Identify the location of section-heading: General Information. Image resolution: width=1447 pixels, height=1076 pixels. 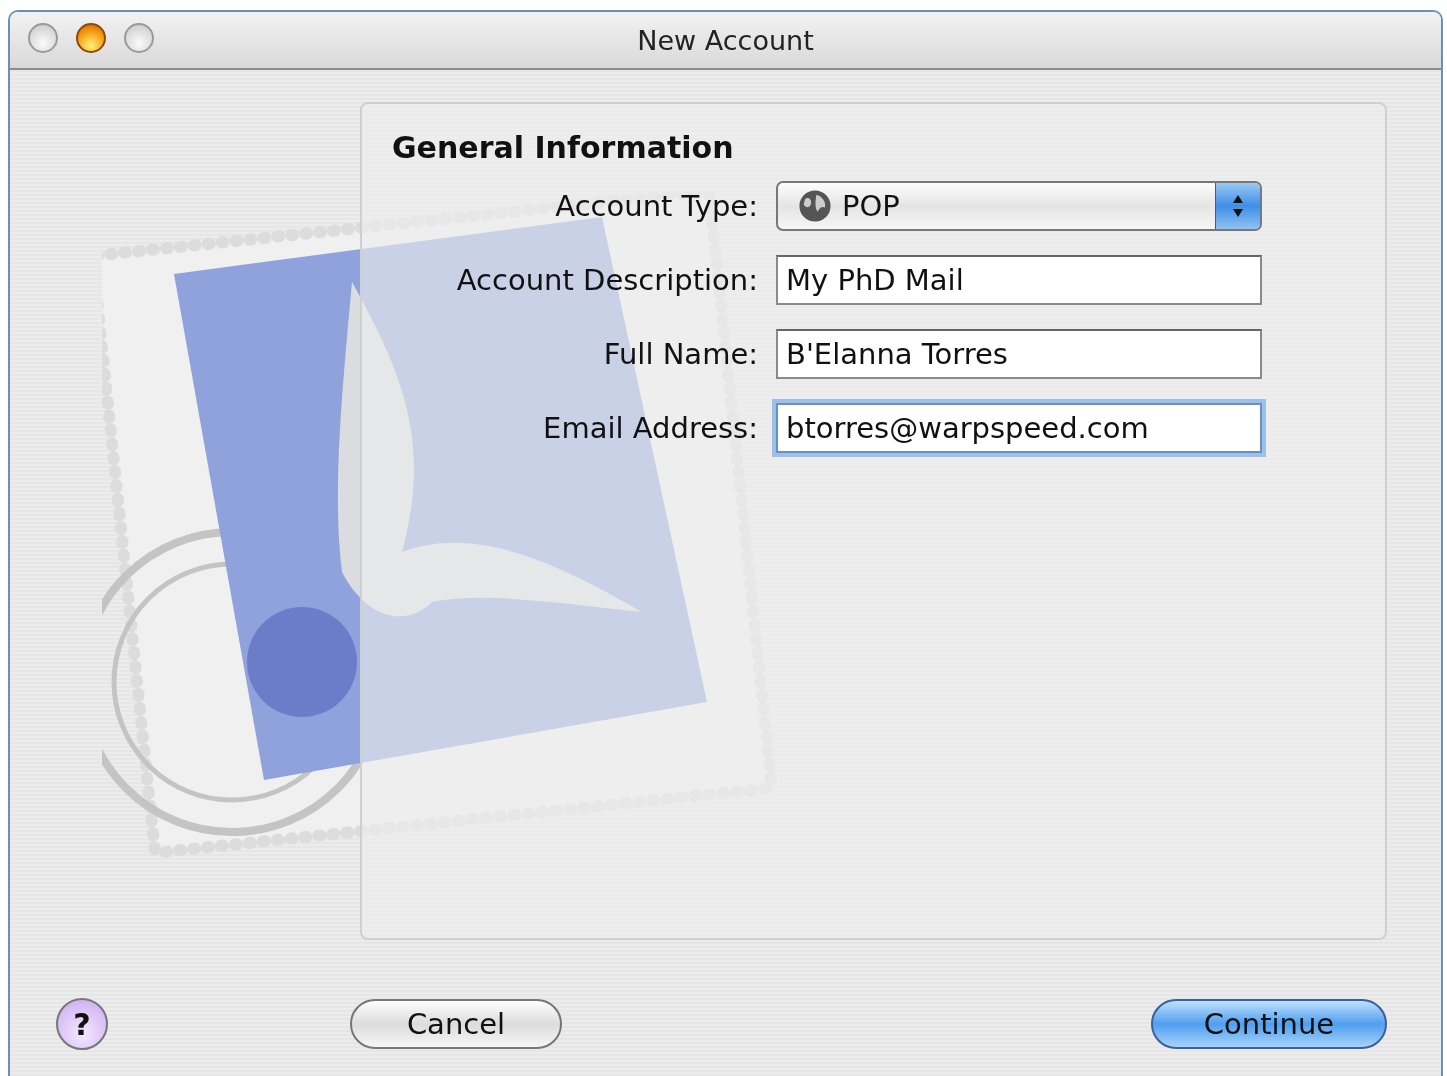
(563, 147).